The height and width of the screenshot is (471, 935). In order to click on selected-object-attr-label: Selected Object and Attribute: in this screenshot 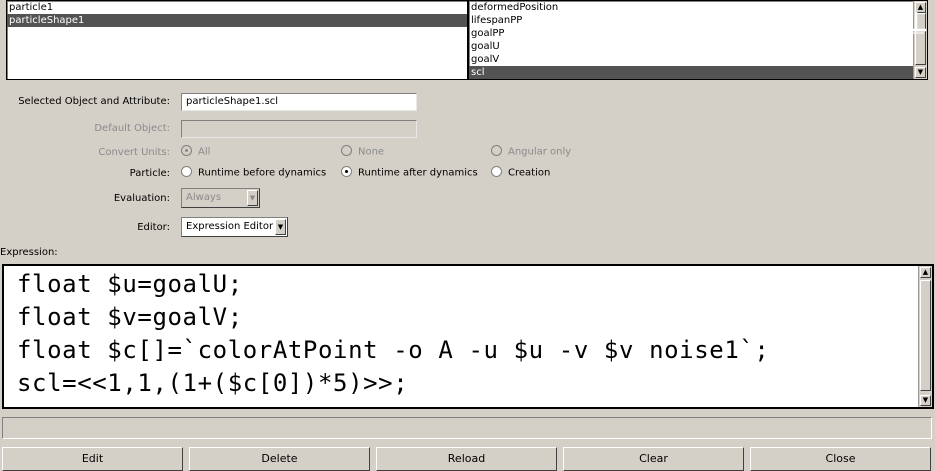, I will do `click(94, 101)`.